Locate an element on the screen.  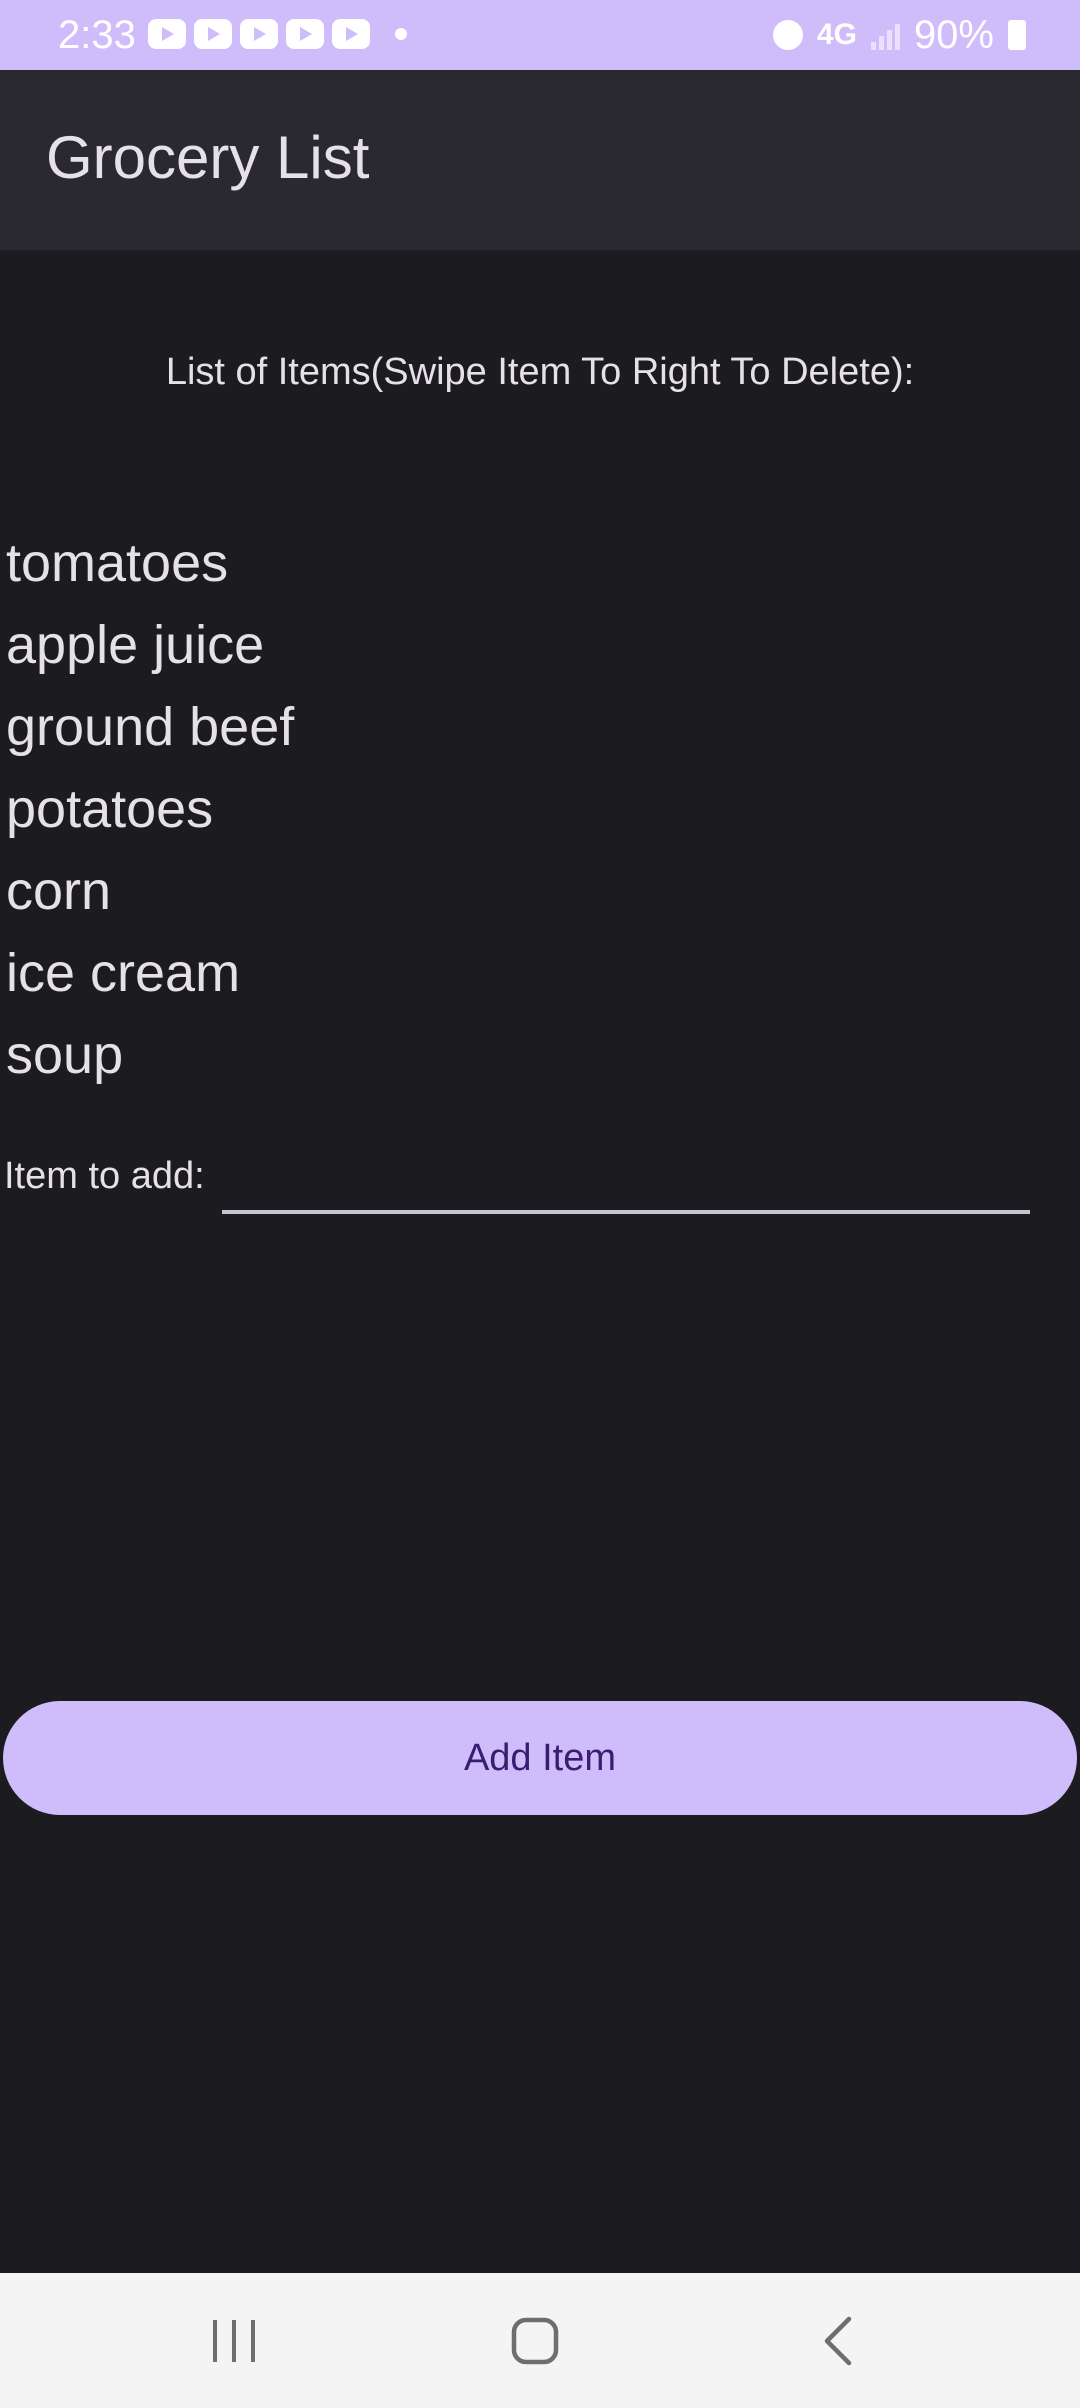
battery-icon is located at coordinates (1017, 35).